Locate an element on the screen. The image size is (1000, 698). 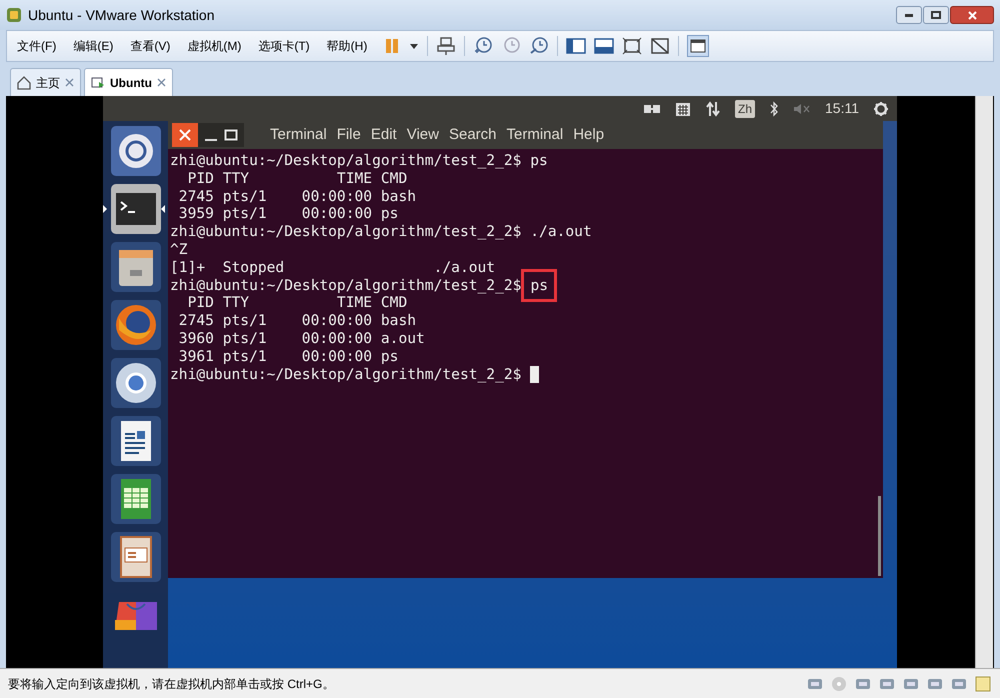
spreadsheet-icon is located at coordinates (135, 499).